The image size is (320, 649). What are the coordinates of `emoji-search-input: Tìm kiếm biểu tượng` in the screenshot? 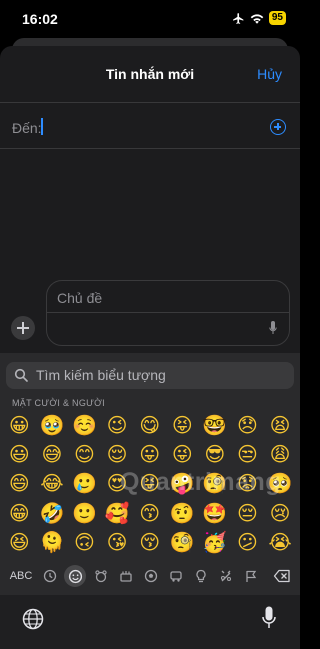 It's located at (101, 375).